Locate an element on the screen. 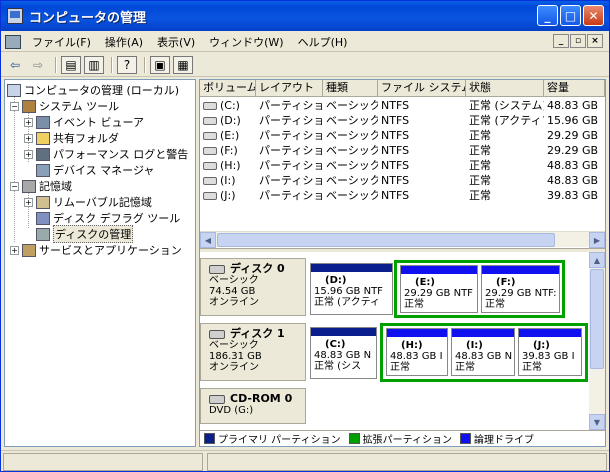 Image resolution: width=610 pixels, height=472 pixels. menu-view: 表示(V) is located at coordinates (176, 42).